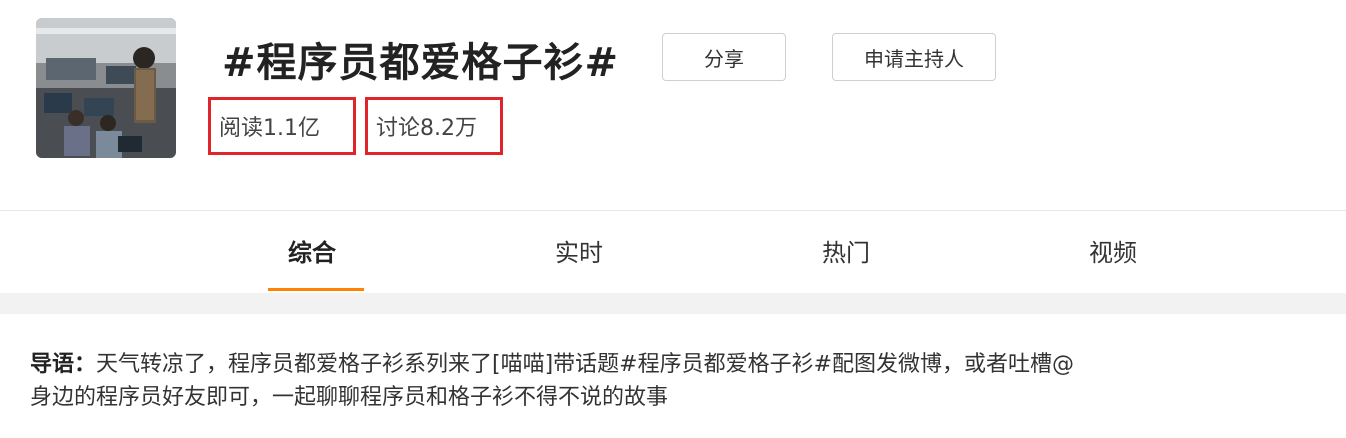 Image resolution: width=1346 pixels, height=438 pixels. Describe the element at coordinates (914, 57) in the screenshot. I see `apply-host-button: 申请主持人` at that location.